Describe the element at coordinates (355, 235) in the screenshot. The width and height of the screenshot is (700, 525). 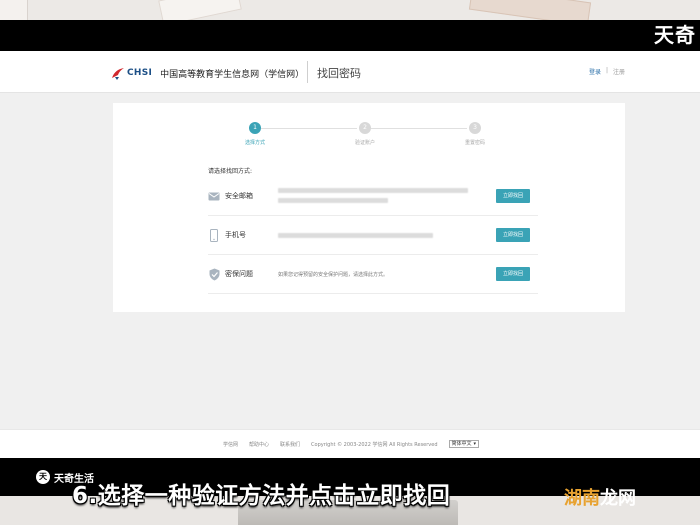
I see `redacted-phone` at that location.